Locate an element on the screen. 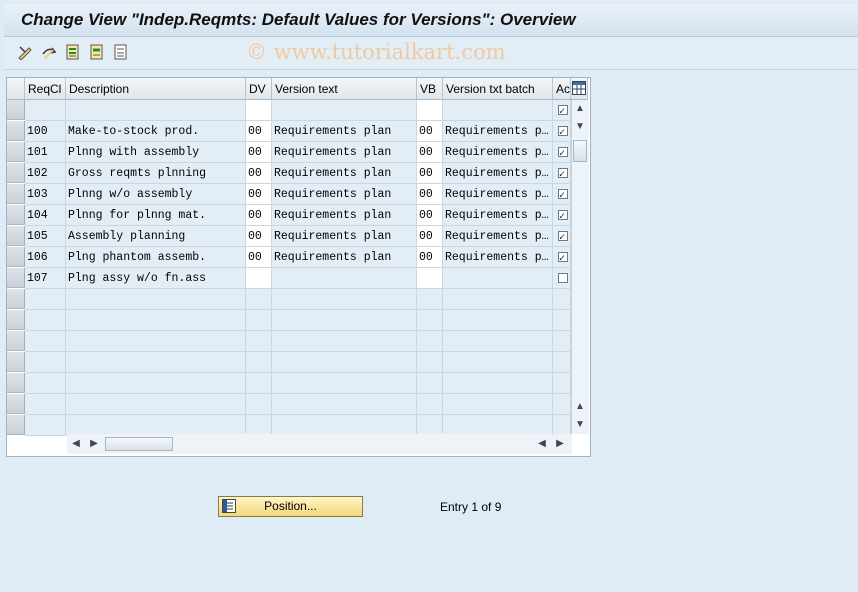  column-header-description: Description is located at coordinates (156, 89).